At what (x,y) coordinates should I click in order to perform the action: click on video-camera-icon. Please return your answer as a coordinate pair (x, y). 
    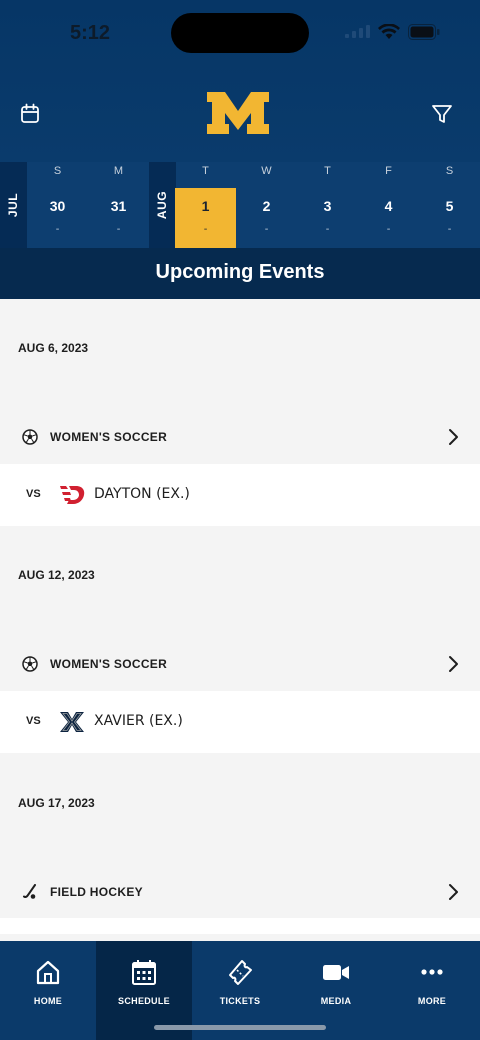
    Looking at the image, I should click on (336, 972).